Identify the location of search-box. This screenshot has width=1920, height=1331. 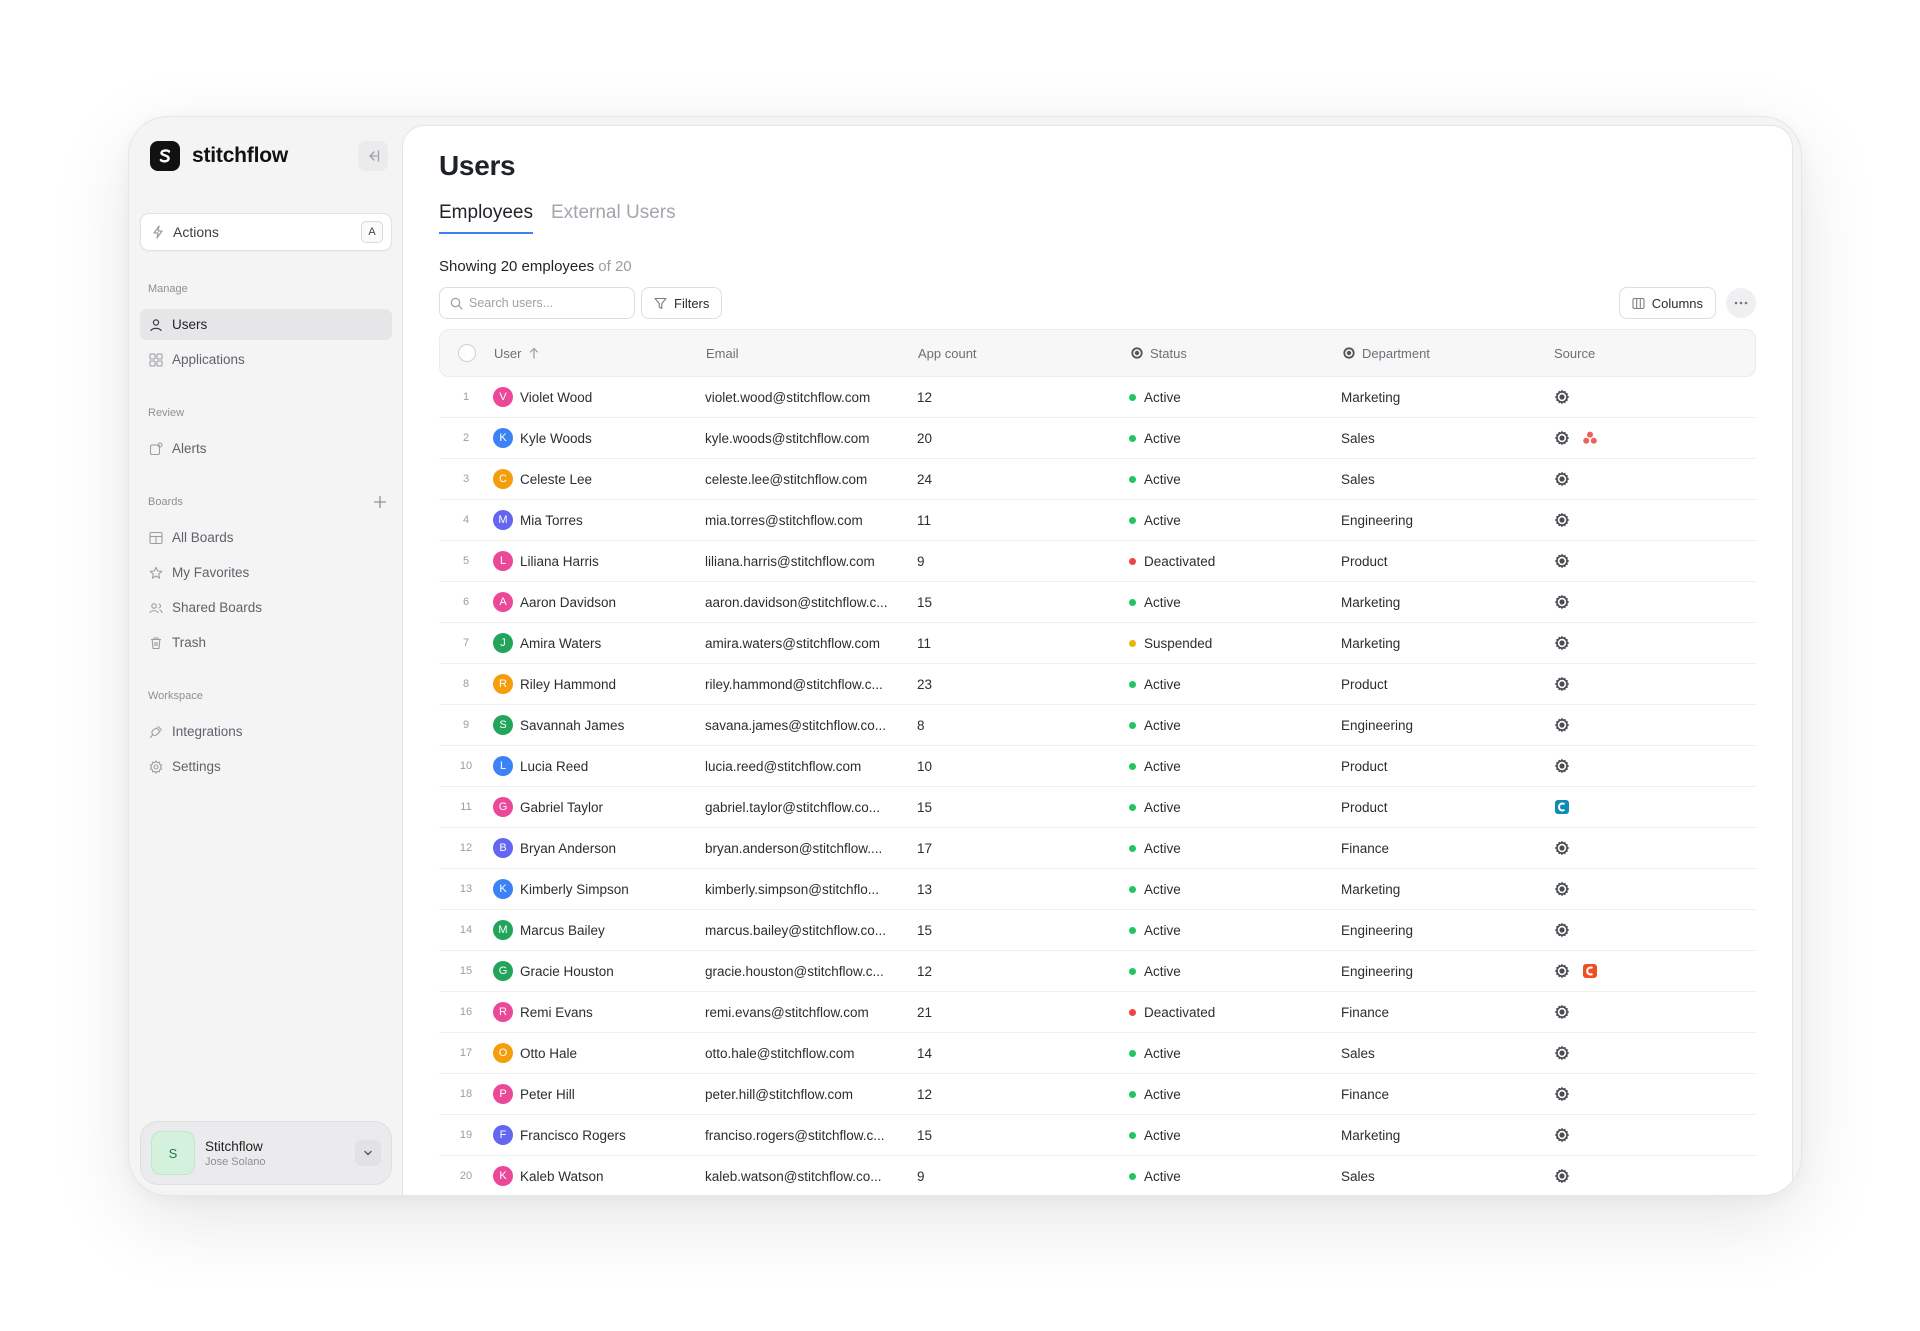
(537, 303).